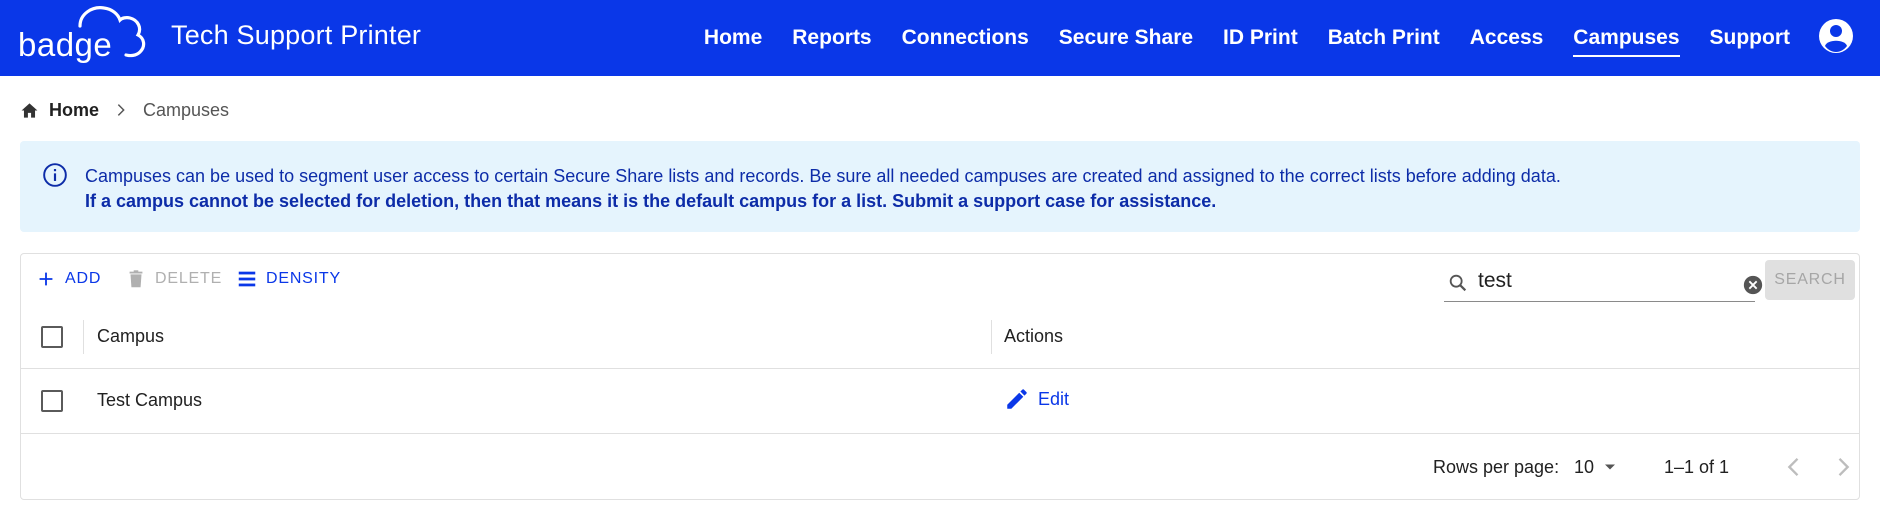 The height and width of the screenshot is (510, 1880). What do you see at coordinates (965, 38) in the screenshot?
I see `nav-connections: Connections` at bounding box center [965, 38].